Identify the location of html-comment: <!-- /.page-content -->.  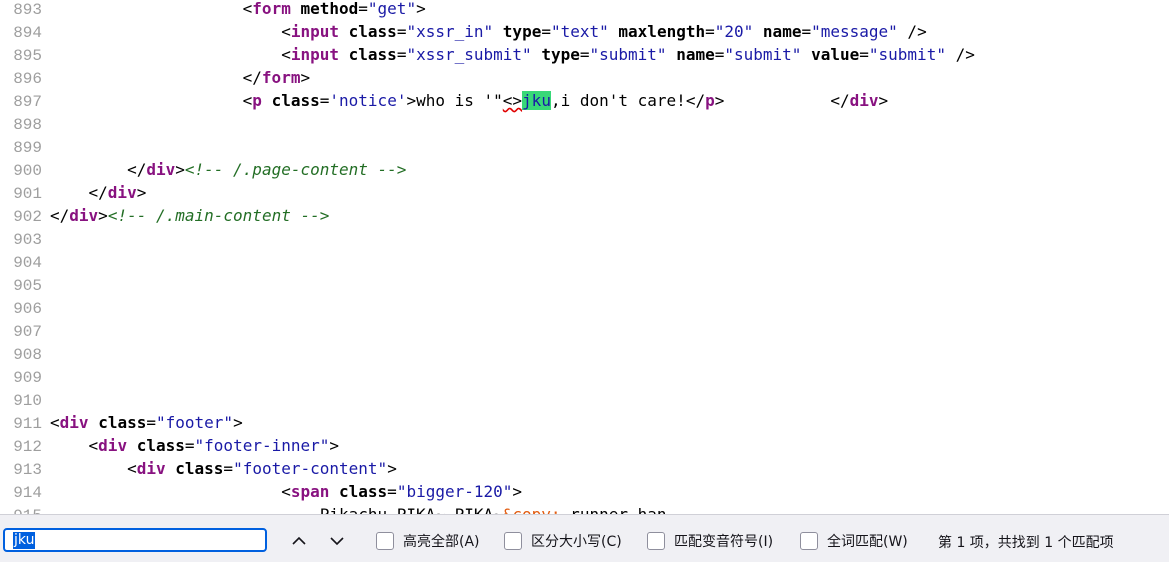
(295, 169).